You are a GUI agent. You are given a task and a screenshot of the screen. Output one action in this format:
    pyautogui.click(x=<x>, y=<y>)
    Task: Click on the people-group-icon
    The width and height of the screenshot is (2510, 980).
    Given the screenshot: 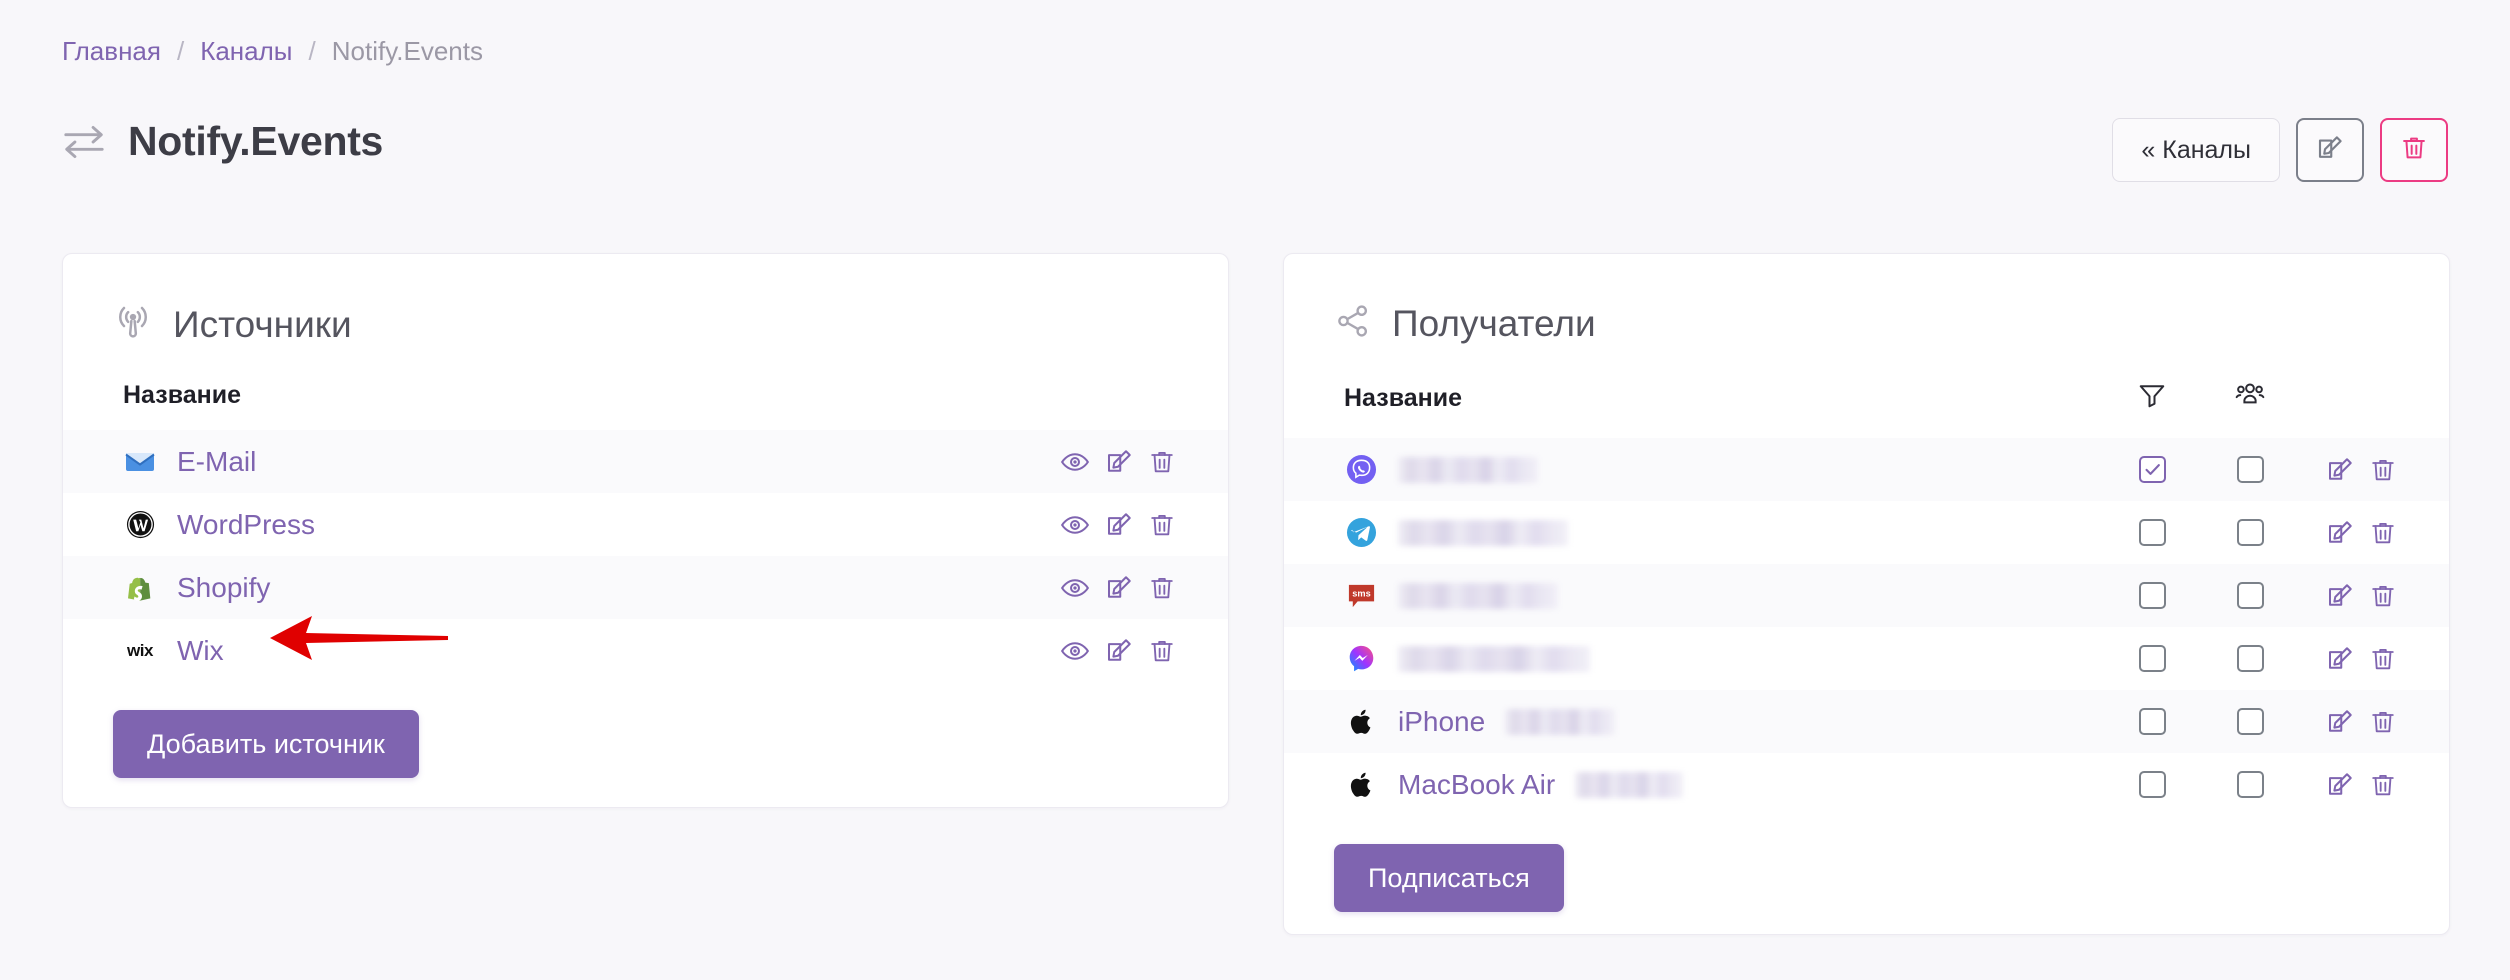 What is the action you would take?
    pyautogui.click(x=2250, y=400)
    